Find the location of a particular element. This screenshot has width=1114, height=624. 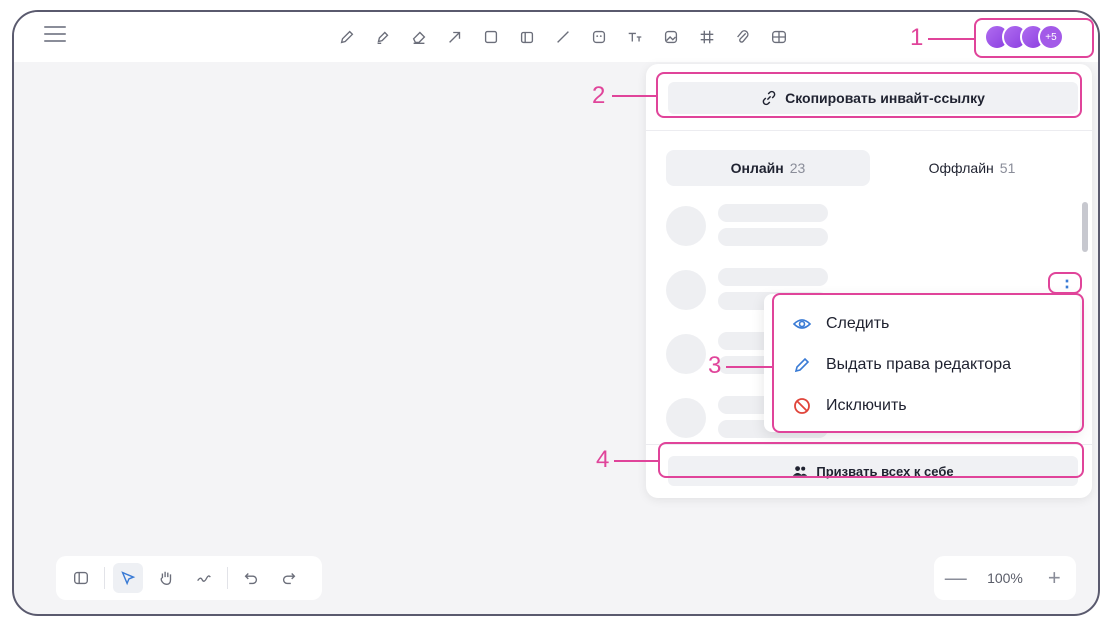

zoom-level: 100% is located at coordinates (1005, 578).